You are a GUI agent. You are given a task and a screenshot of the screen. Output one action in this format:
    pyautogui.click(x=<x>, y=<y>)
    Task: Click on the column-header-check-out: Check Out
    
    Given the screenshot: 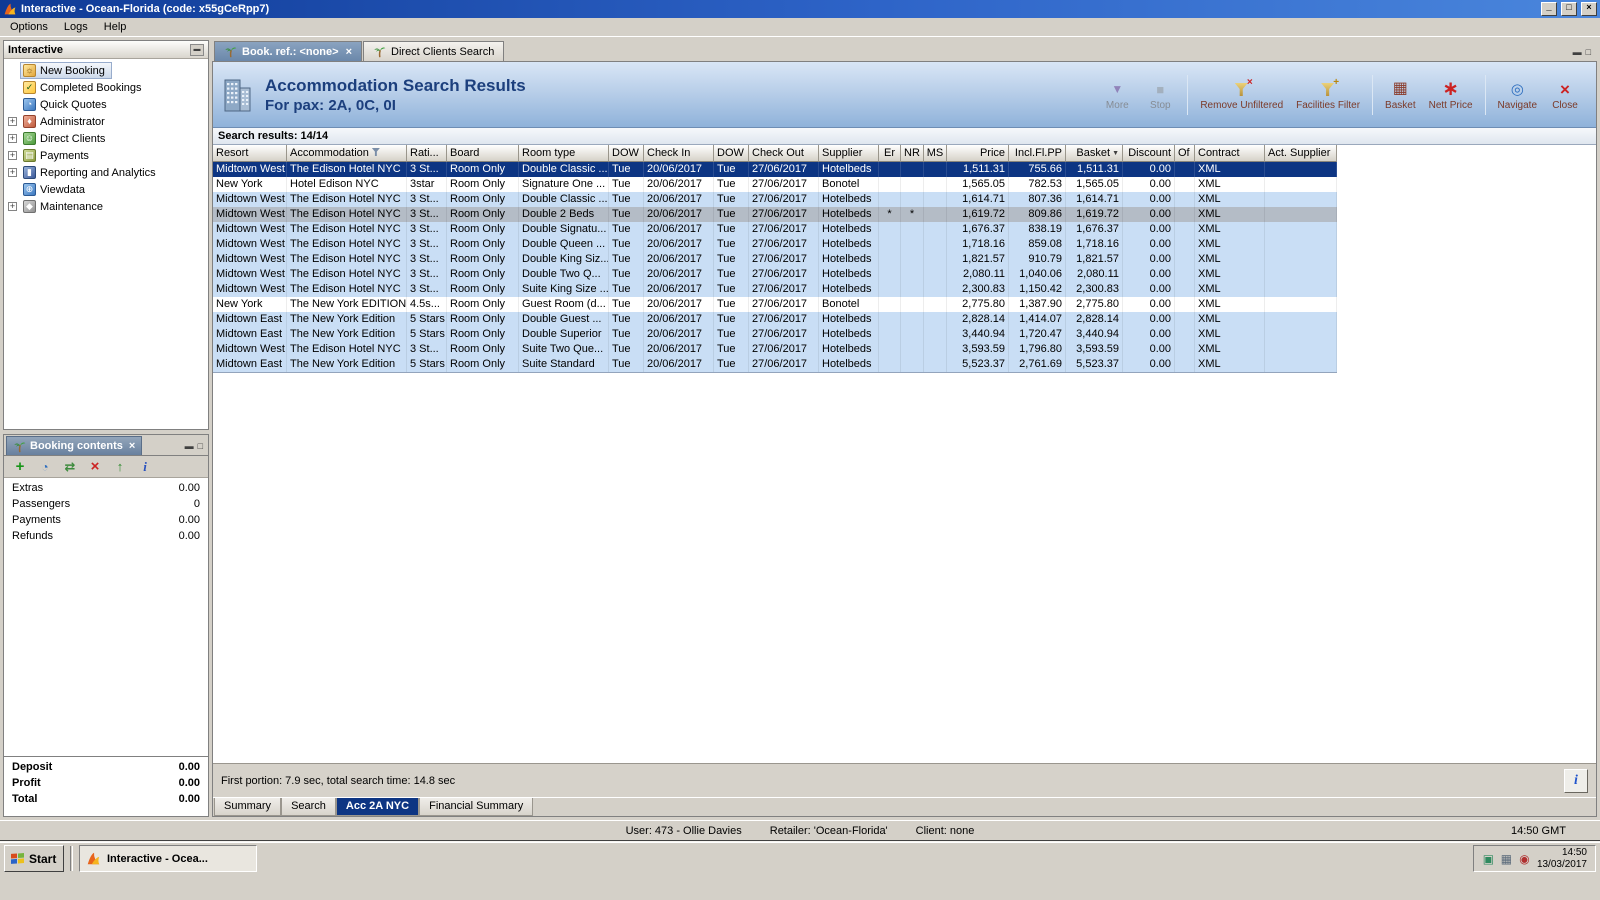 What is the action you would take?
    pyautogui.click(x=784, y=153)
    